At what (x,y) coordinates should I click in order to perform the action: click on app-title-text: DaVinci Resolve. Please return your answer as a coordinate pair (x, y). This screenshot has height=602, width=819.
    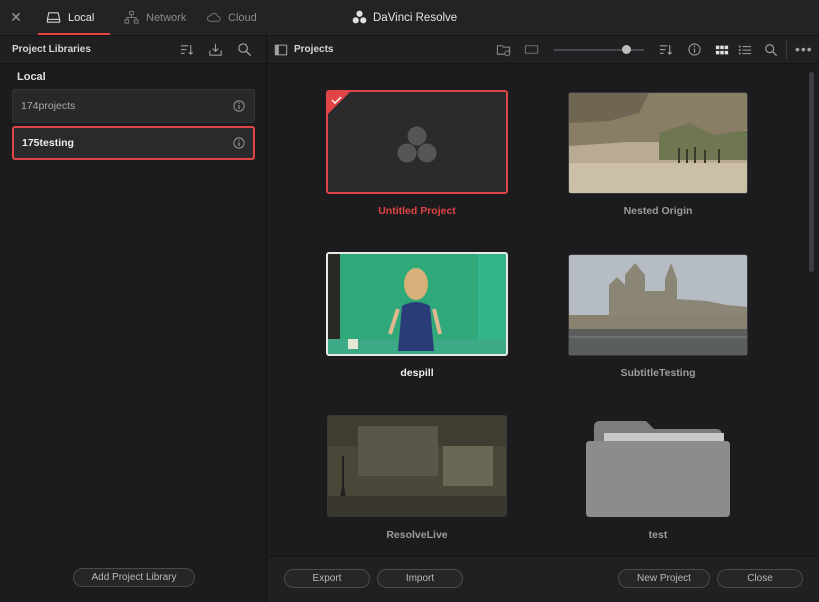
    Looking at the image, I should click on (415, 17).